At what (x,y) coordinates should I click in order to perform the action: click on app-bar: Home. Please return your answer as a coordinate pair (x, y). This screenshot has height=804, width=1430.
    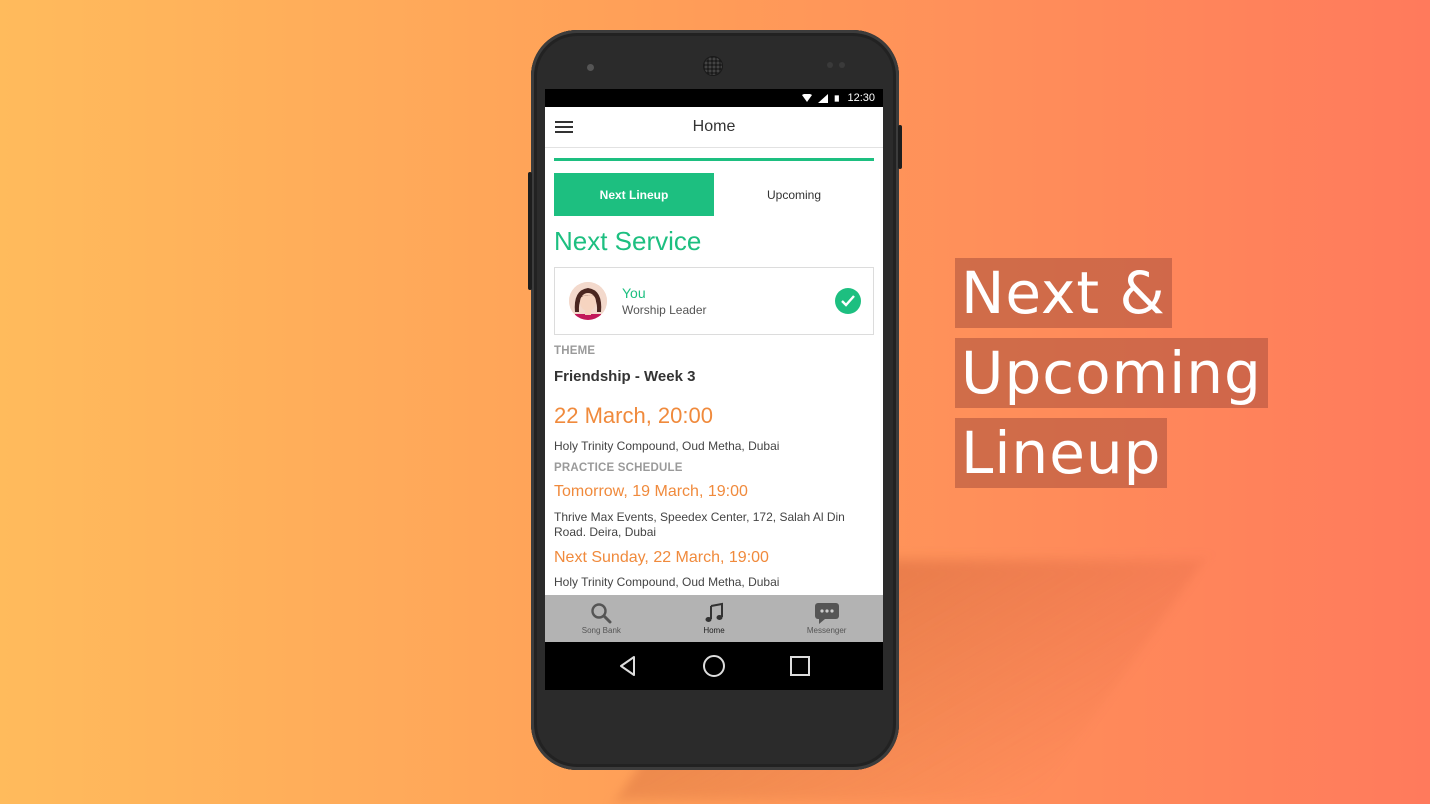
    Looking at the image, I should click on (714, 127).